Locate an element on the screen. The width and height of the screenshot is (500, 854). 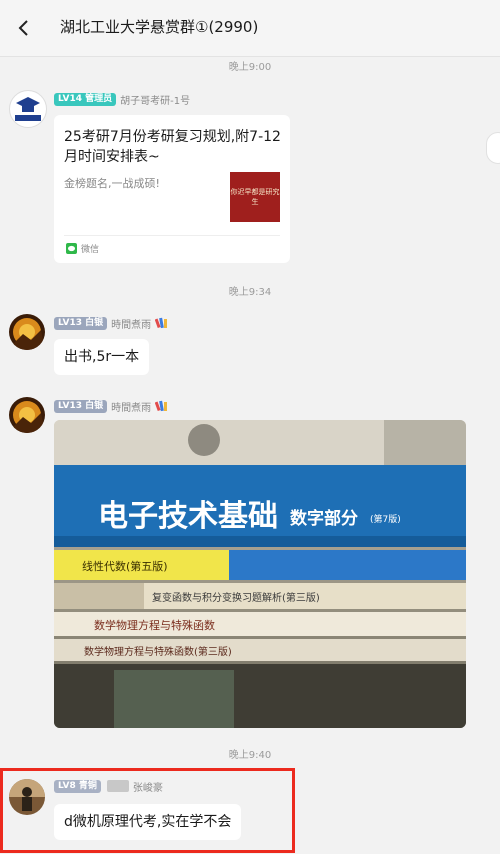
level-badge: LV14 管理员 is located at coordinates (85, 99).